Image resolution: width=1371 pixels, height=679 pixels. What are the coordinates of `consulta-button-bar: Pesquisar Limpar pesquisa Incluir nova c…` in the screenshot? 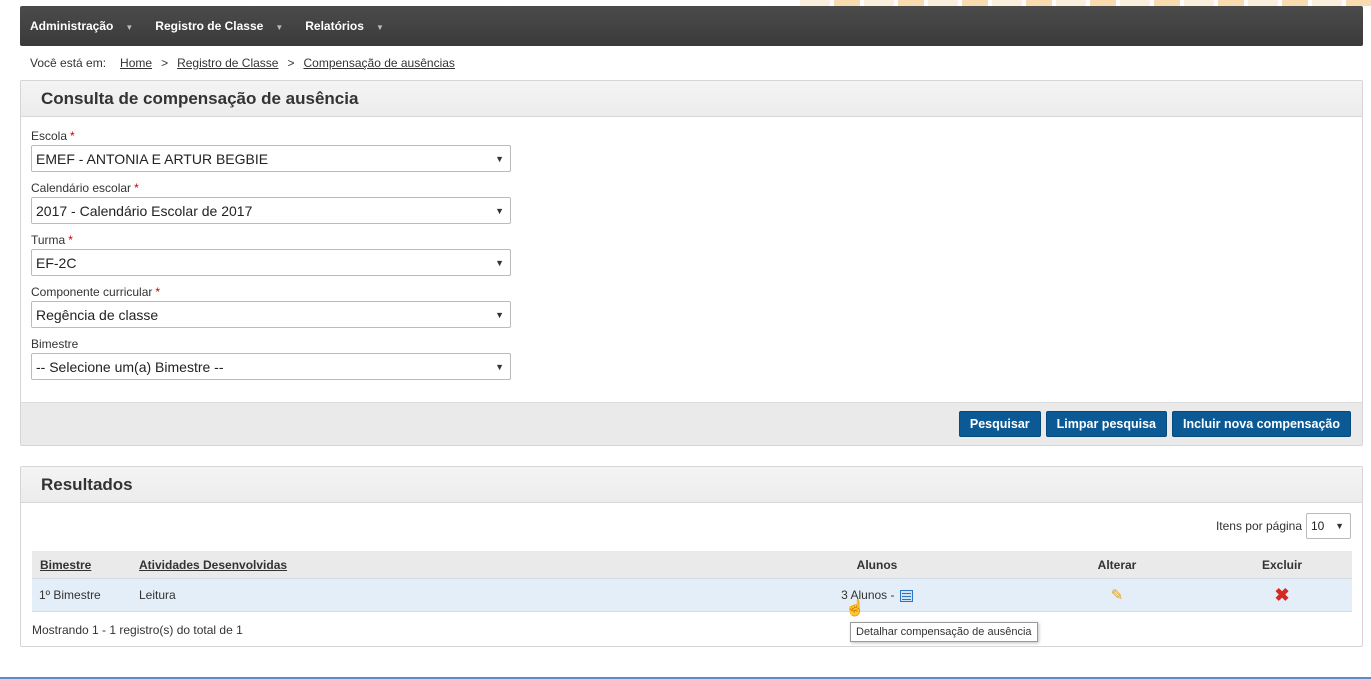 It's located at (691, 423).